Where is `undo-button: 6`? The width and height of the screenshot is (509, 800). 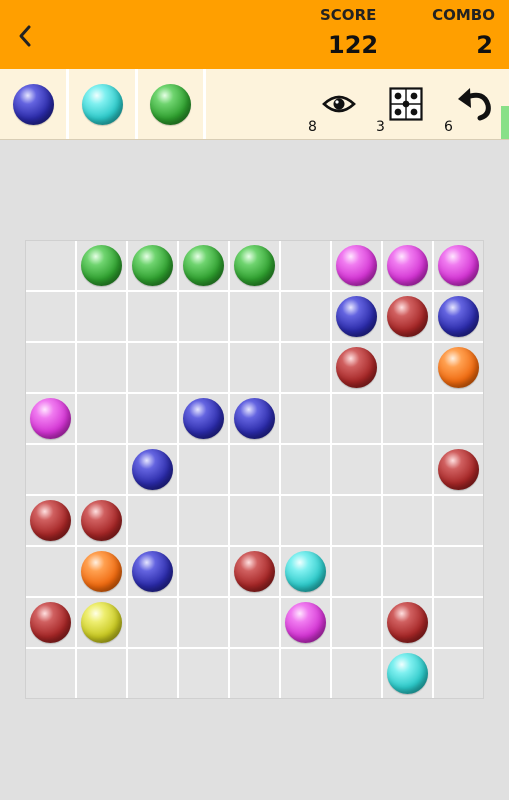 undo-button: 6 is located at coordinates (470, 104).